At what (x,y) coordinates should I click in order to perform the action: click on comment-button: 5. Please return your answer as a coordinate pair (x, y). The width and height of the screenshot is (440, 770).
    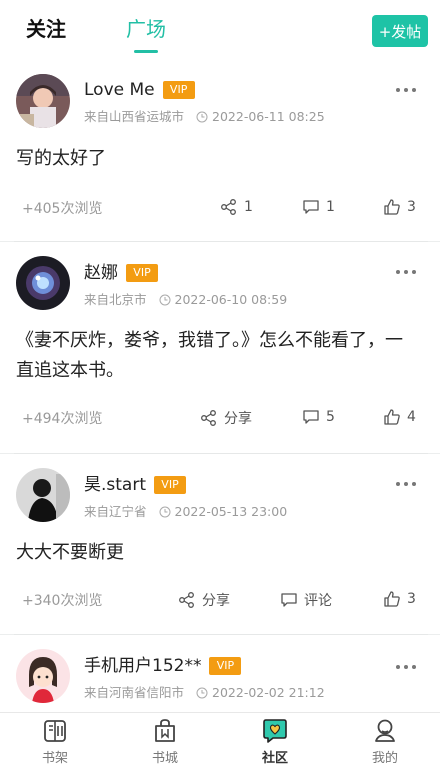
    Looking at the image, I should click on (318, 417).